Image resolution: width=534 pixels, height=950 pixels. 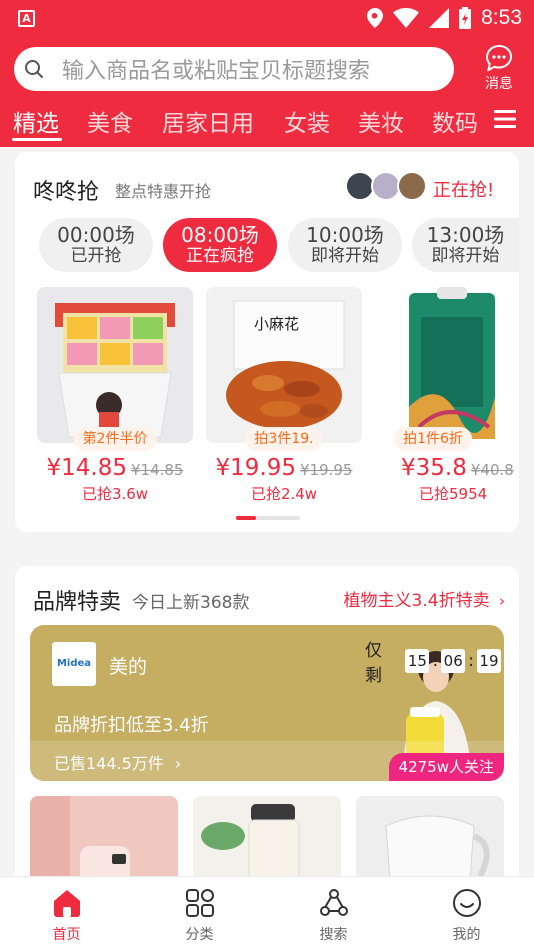 I want to click on message-label: 消息, so click(x=499, y=84).